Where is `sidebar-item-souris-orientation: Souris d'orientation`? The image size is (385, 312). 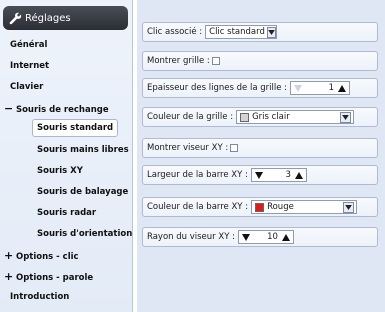
sidebar-item-souris-orientation: Souris d'orientation is located at coordinates (84, 234).